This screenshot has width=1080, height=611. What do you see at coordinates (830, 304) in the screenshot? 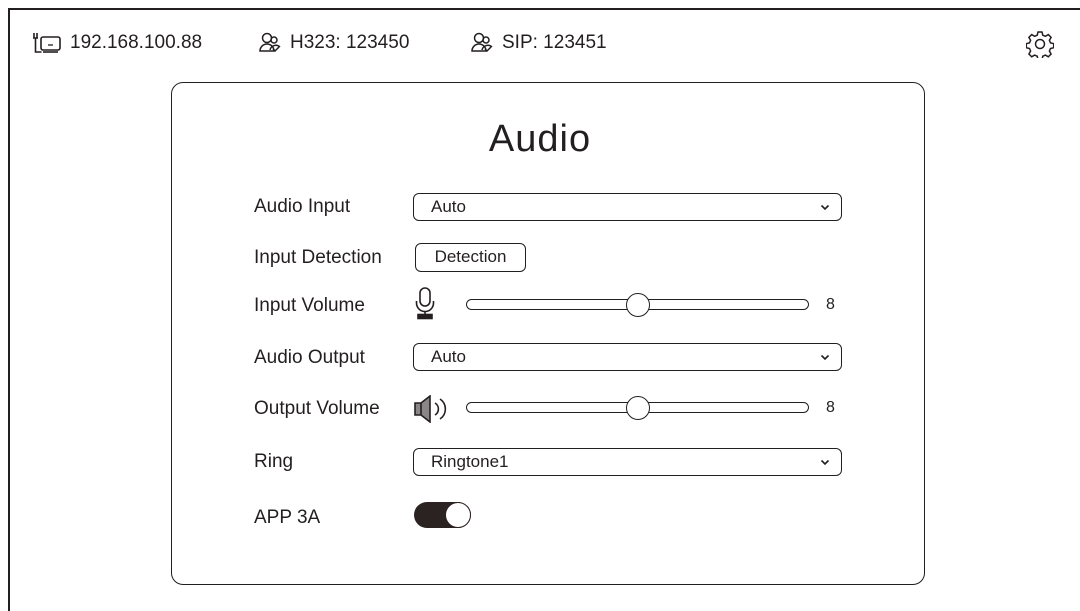
I see `input-volume-value: 8` at bounding box center [830, 304].